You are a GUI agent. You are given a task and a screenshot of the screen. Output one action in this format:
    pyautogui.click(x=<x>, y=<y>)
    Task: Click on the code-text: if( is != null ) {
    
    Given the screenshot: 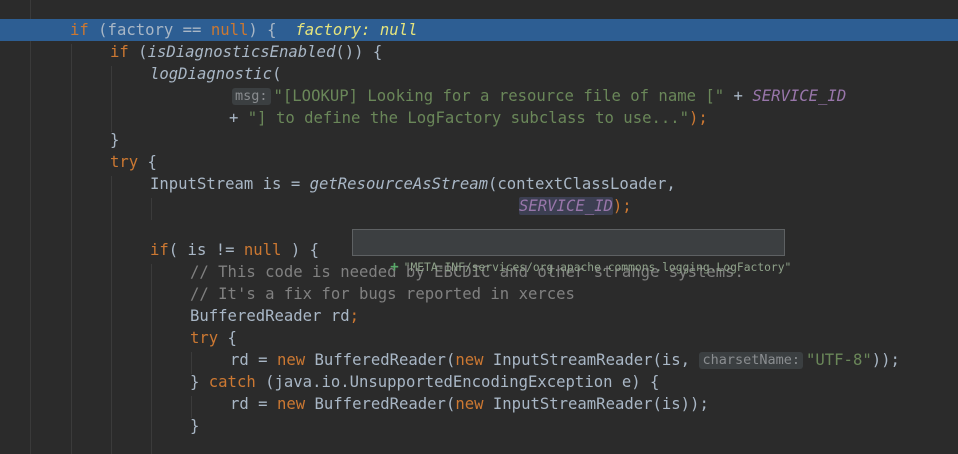 What is the action you would take?
    pyautogui.click(x=235, y=250)
    